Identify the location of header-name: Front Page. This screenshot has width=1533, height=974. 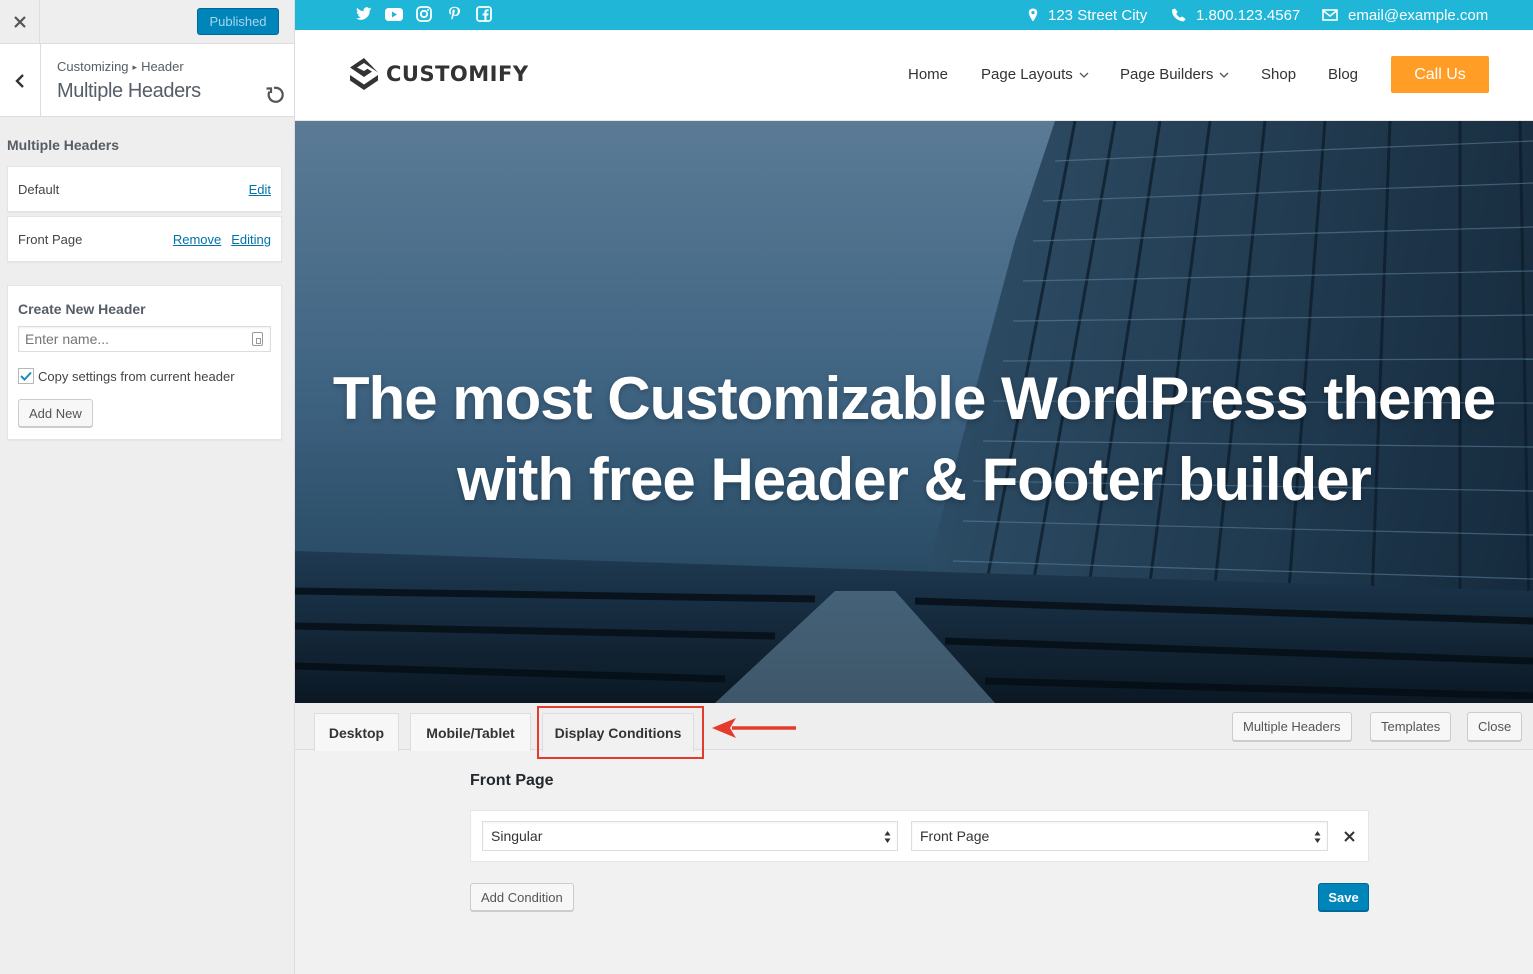
(50, 239).